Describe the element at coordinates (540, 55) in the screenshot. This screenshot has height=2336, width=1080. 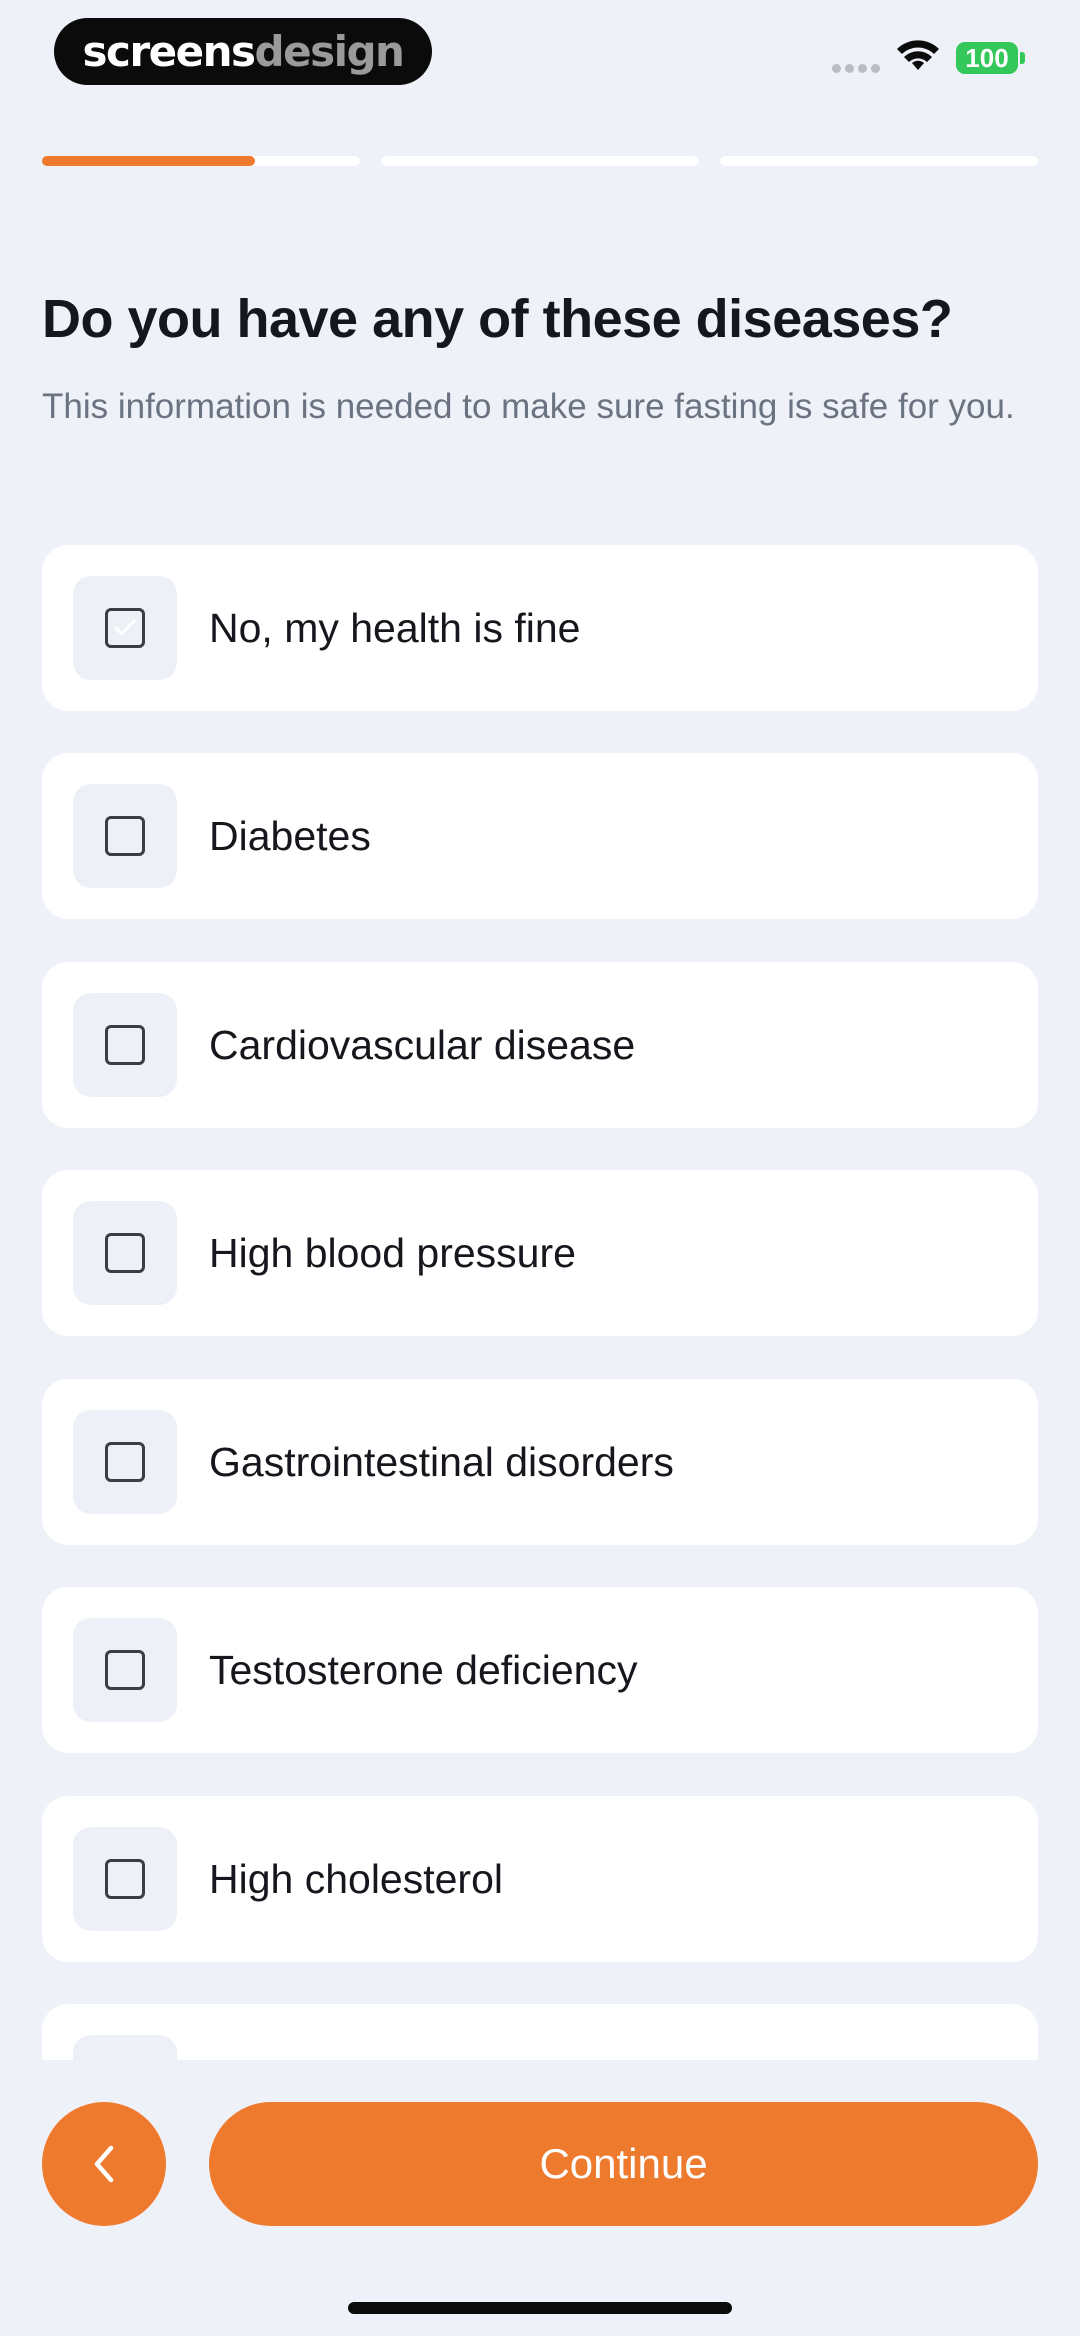
I see `status-bar: screens design 100` at that location.